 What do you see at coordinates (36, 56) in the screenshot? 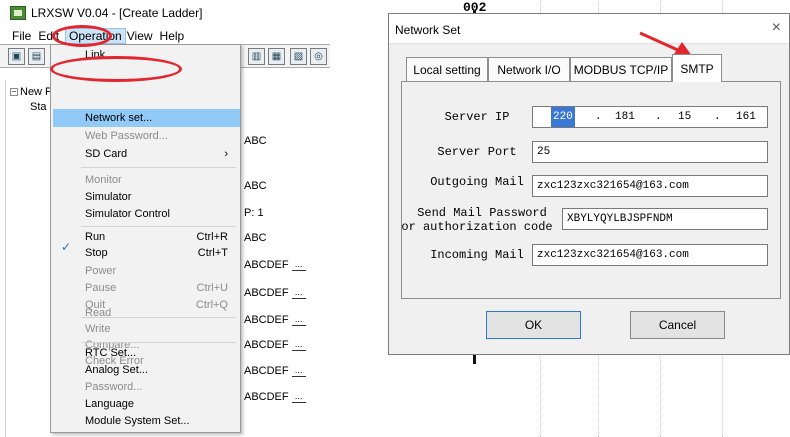
I see `open-folder-icon: ▤` at bounding box center [36, 56].